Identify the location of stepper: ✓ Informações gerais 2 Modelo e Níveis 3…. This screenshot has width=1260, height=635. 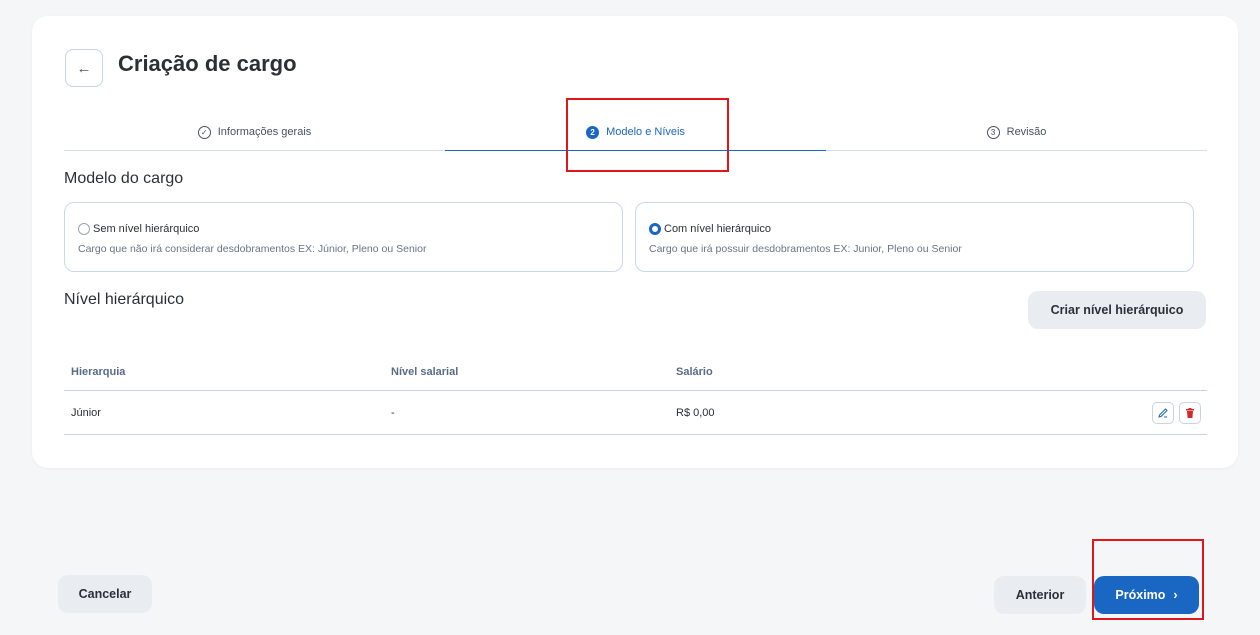
(635, 133).